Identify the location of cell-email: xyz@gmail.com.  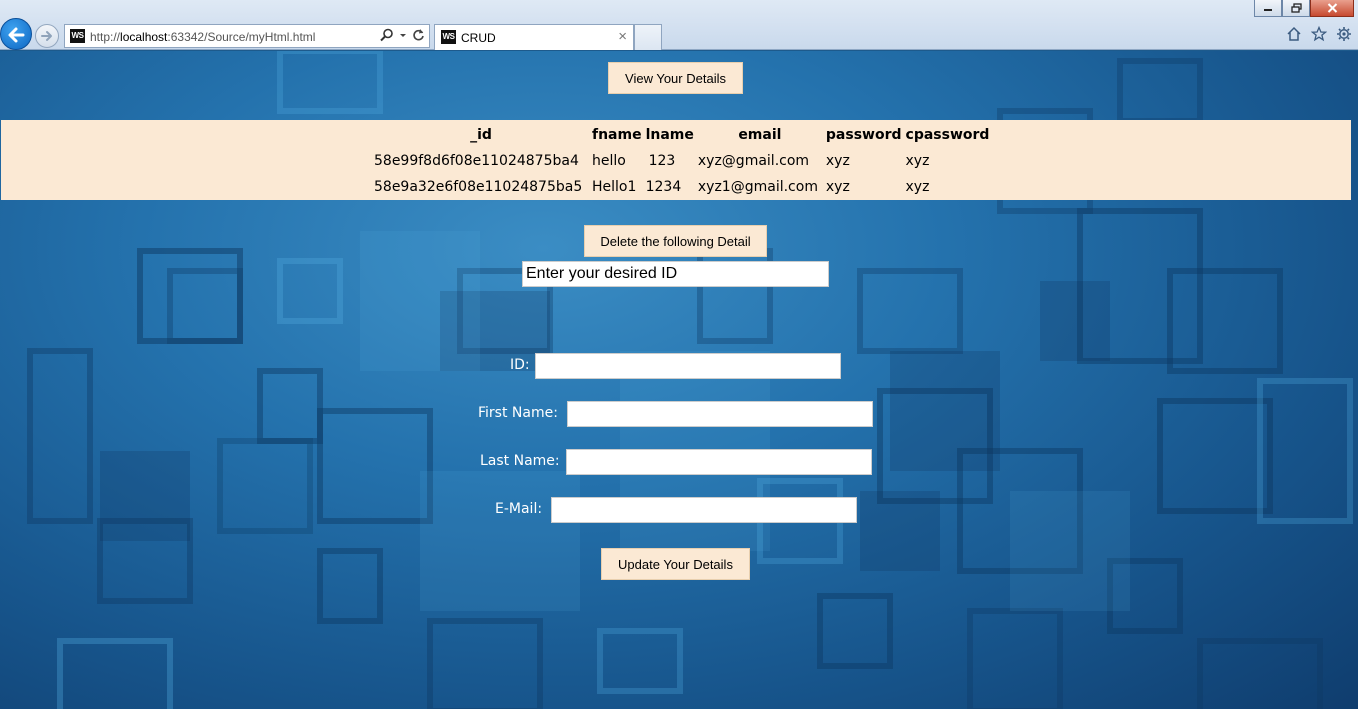
(753, 161).